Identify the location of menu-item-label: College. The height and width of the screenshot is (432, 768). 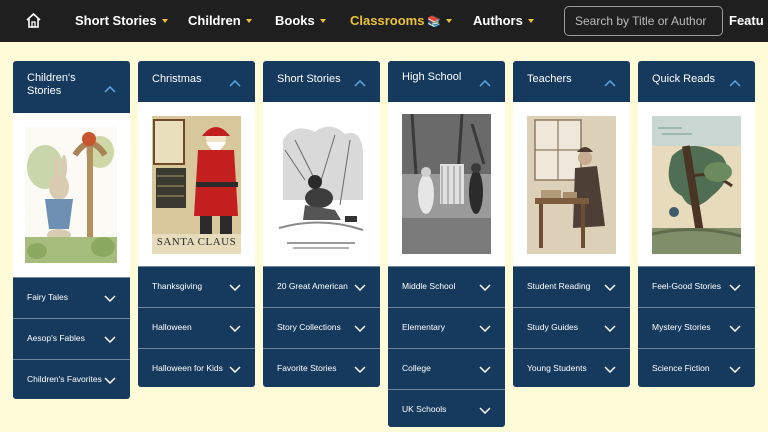
(416, 368).